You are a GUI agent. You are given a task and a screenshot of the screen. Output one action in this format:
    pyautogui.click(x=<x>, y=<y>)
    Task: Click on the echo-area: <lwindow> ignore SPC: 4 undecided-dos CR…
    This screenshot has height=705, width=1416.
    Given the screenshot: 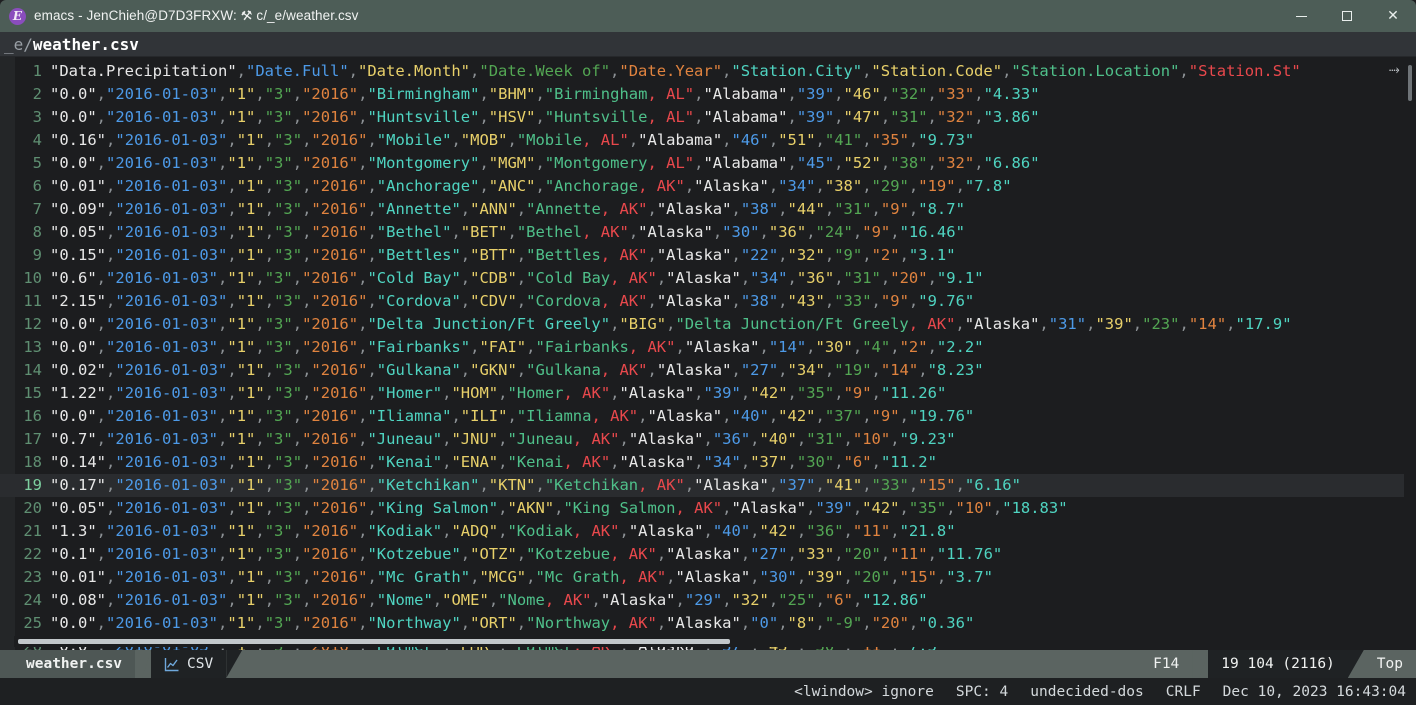 What is the action you would take?
    pyautogui.click(x=708, y=691)
    